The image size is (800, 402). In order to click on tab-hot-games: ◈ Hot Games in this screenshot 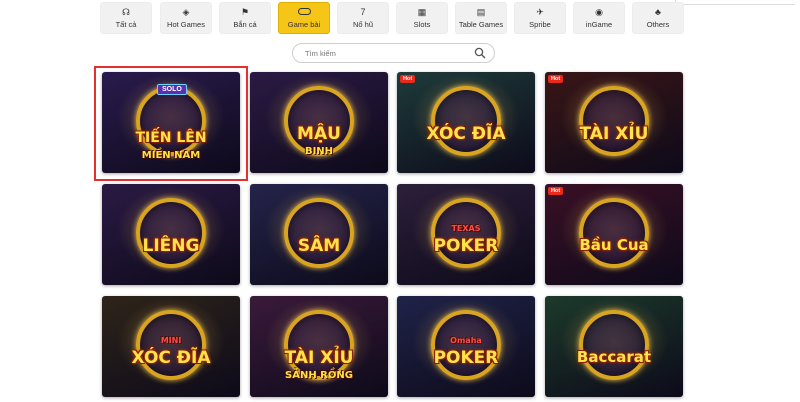, I will do `click(186, 18)`.